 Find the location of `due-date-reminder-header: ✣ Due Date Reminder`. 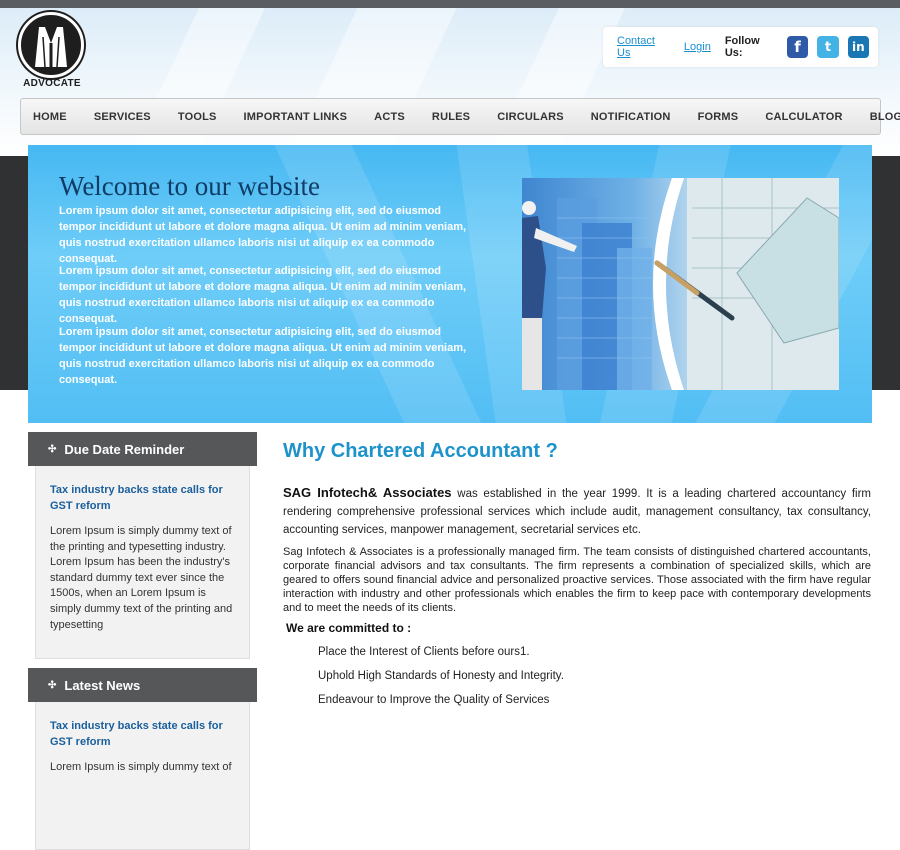

due-date-reminder-header: ✣ Due Date Reminder is located at coordinates (142, 449).